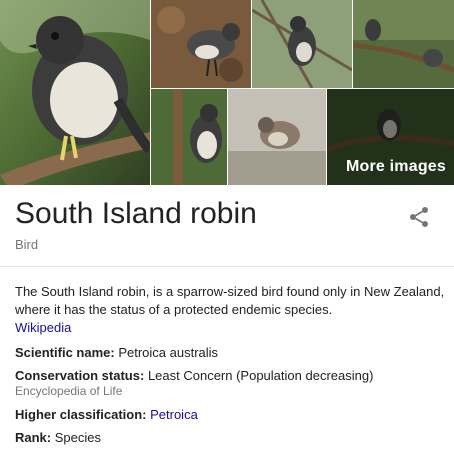 This screenshot has width=454, height=453. What do you see at coordinates (80, 375) in the screenshot?
I see `fact-label: Conservation status:` at bounding box center [80, 375].